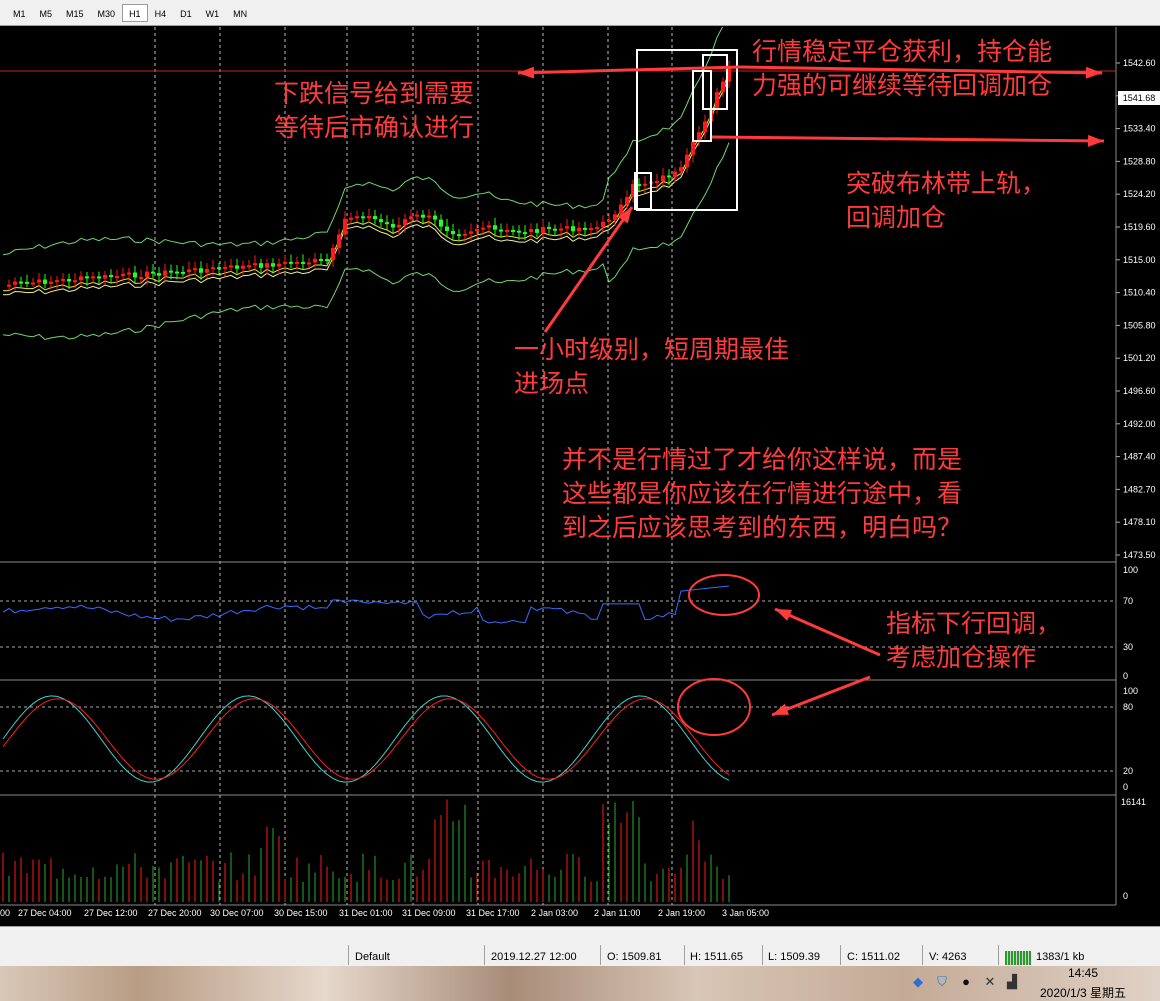  What do you see at coordinates (1139, 391) in the screenshot?
I see `price-label: 1496.60` at bounding box center [1139, 391].